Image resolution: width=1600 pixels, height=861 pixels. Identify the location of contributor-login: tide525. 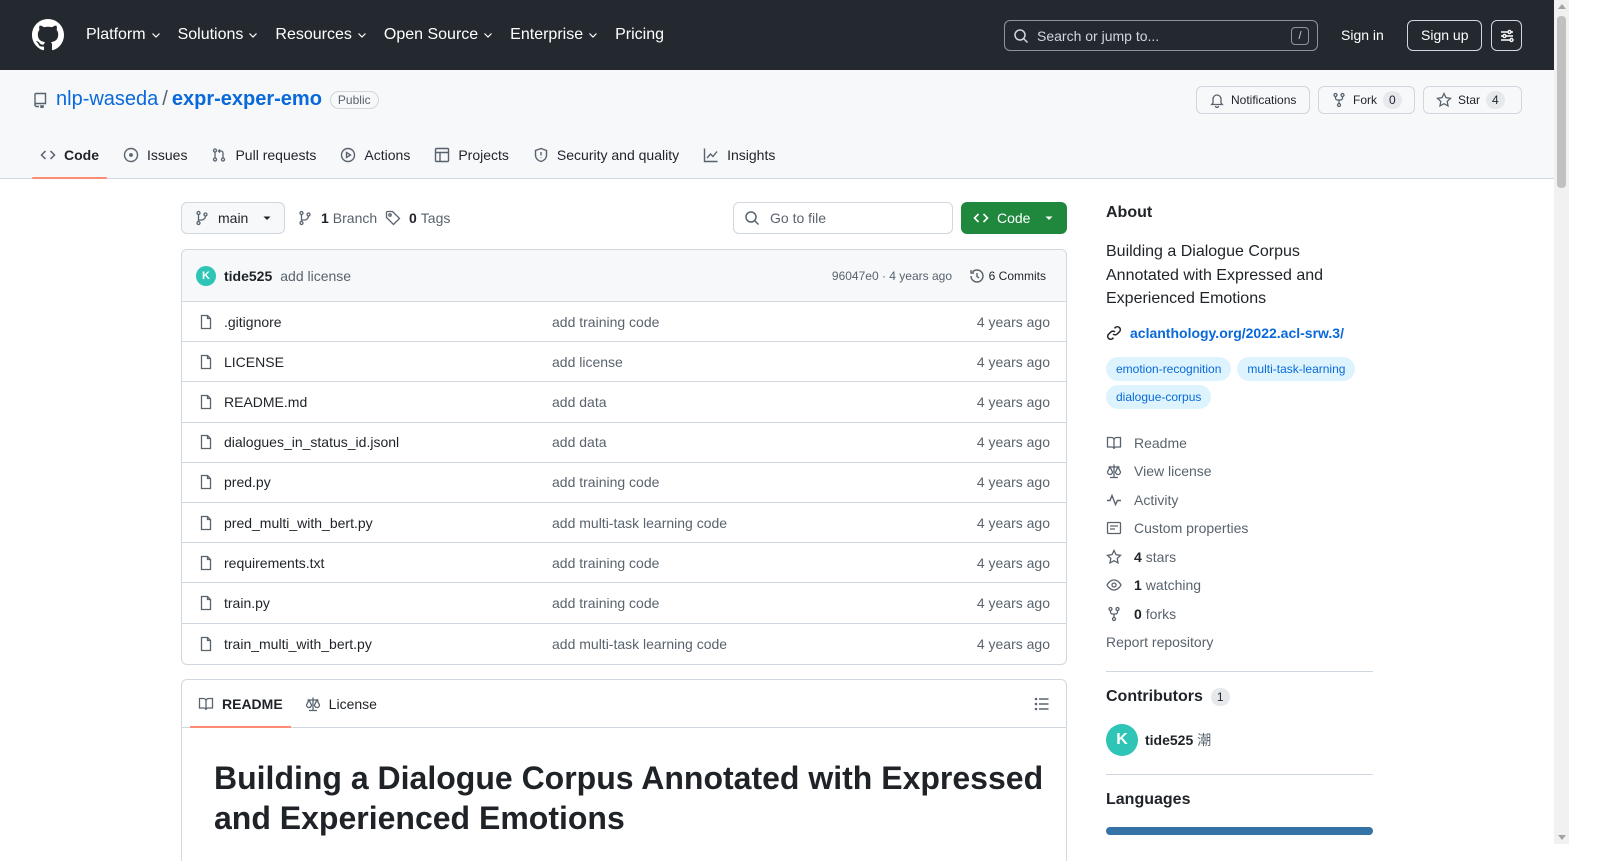
(1169, 740).